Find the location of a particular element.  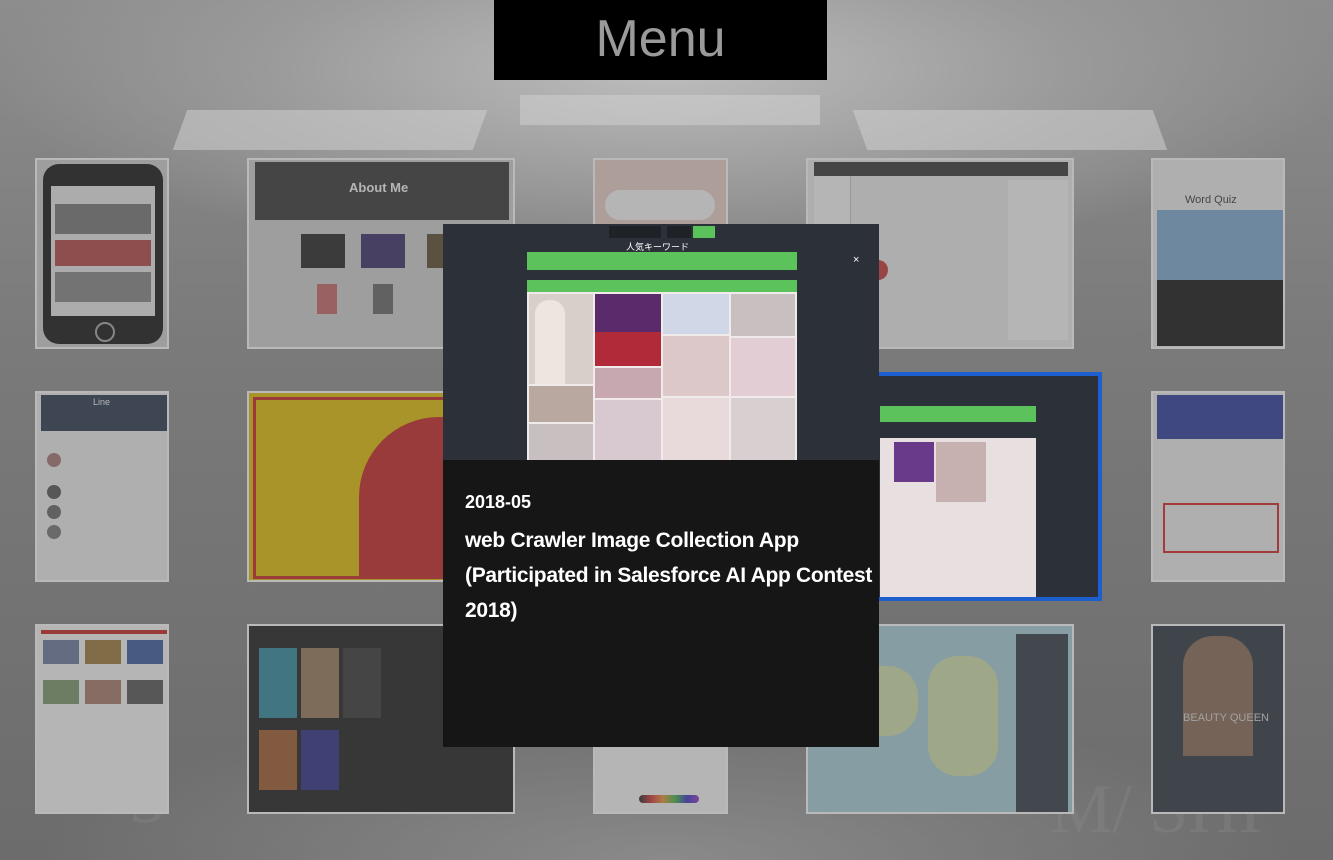

project-screenshot: 人気キーワード × is located at coordinates (661, 342).